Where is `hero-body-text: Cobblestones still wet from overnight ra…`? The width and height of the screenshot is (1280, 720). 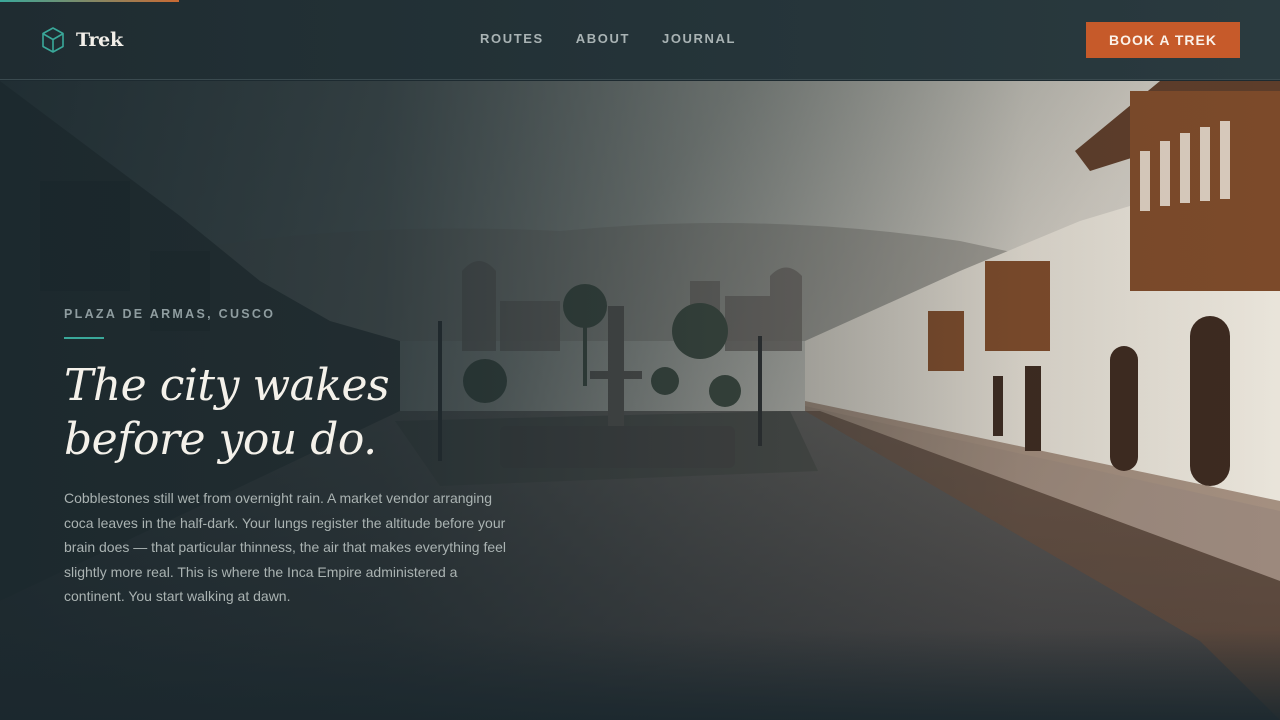
hero-body-text: Cobblestones still wet from overnight ra… is located at coordinates (285, 547).